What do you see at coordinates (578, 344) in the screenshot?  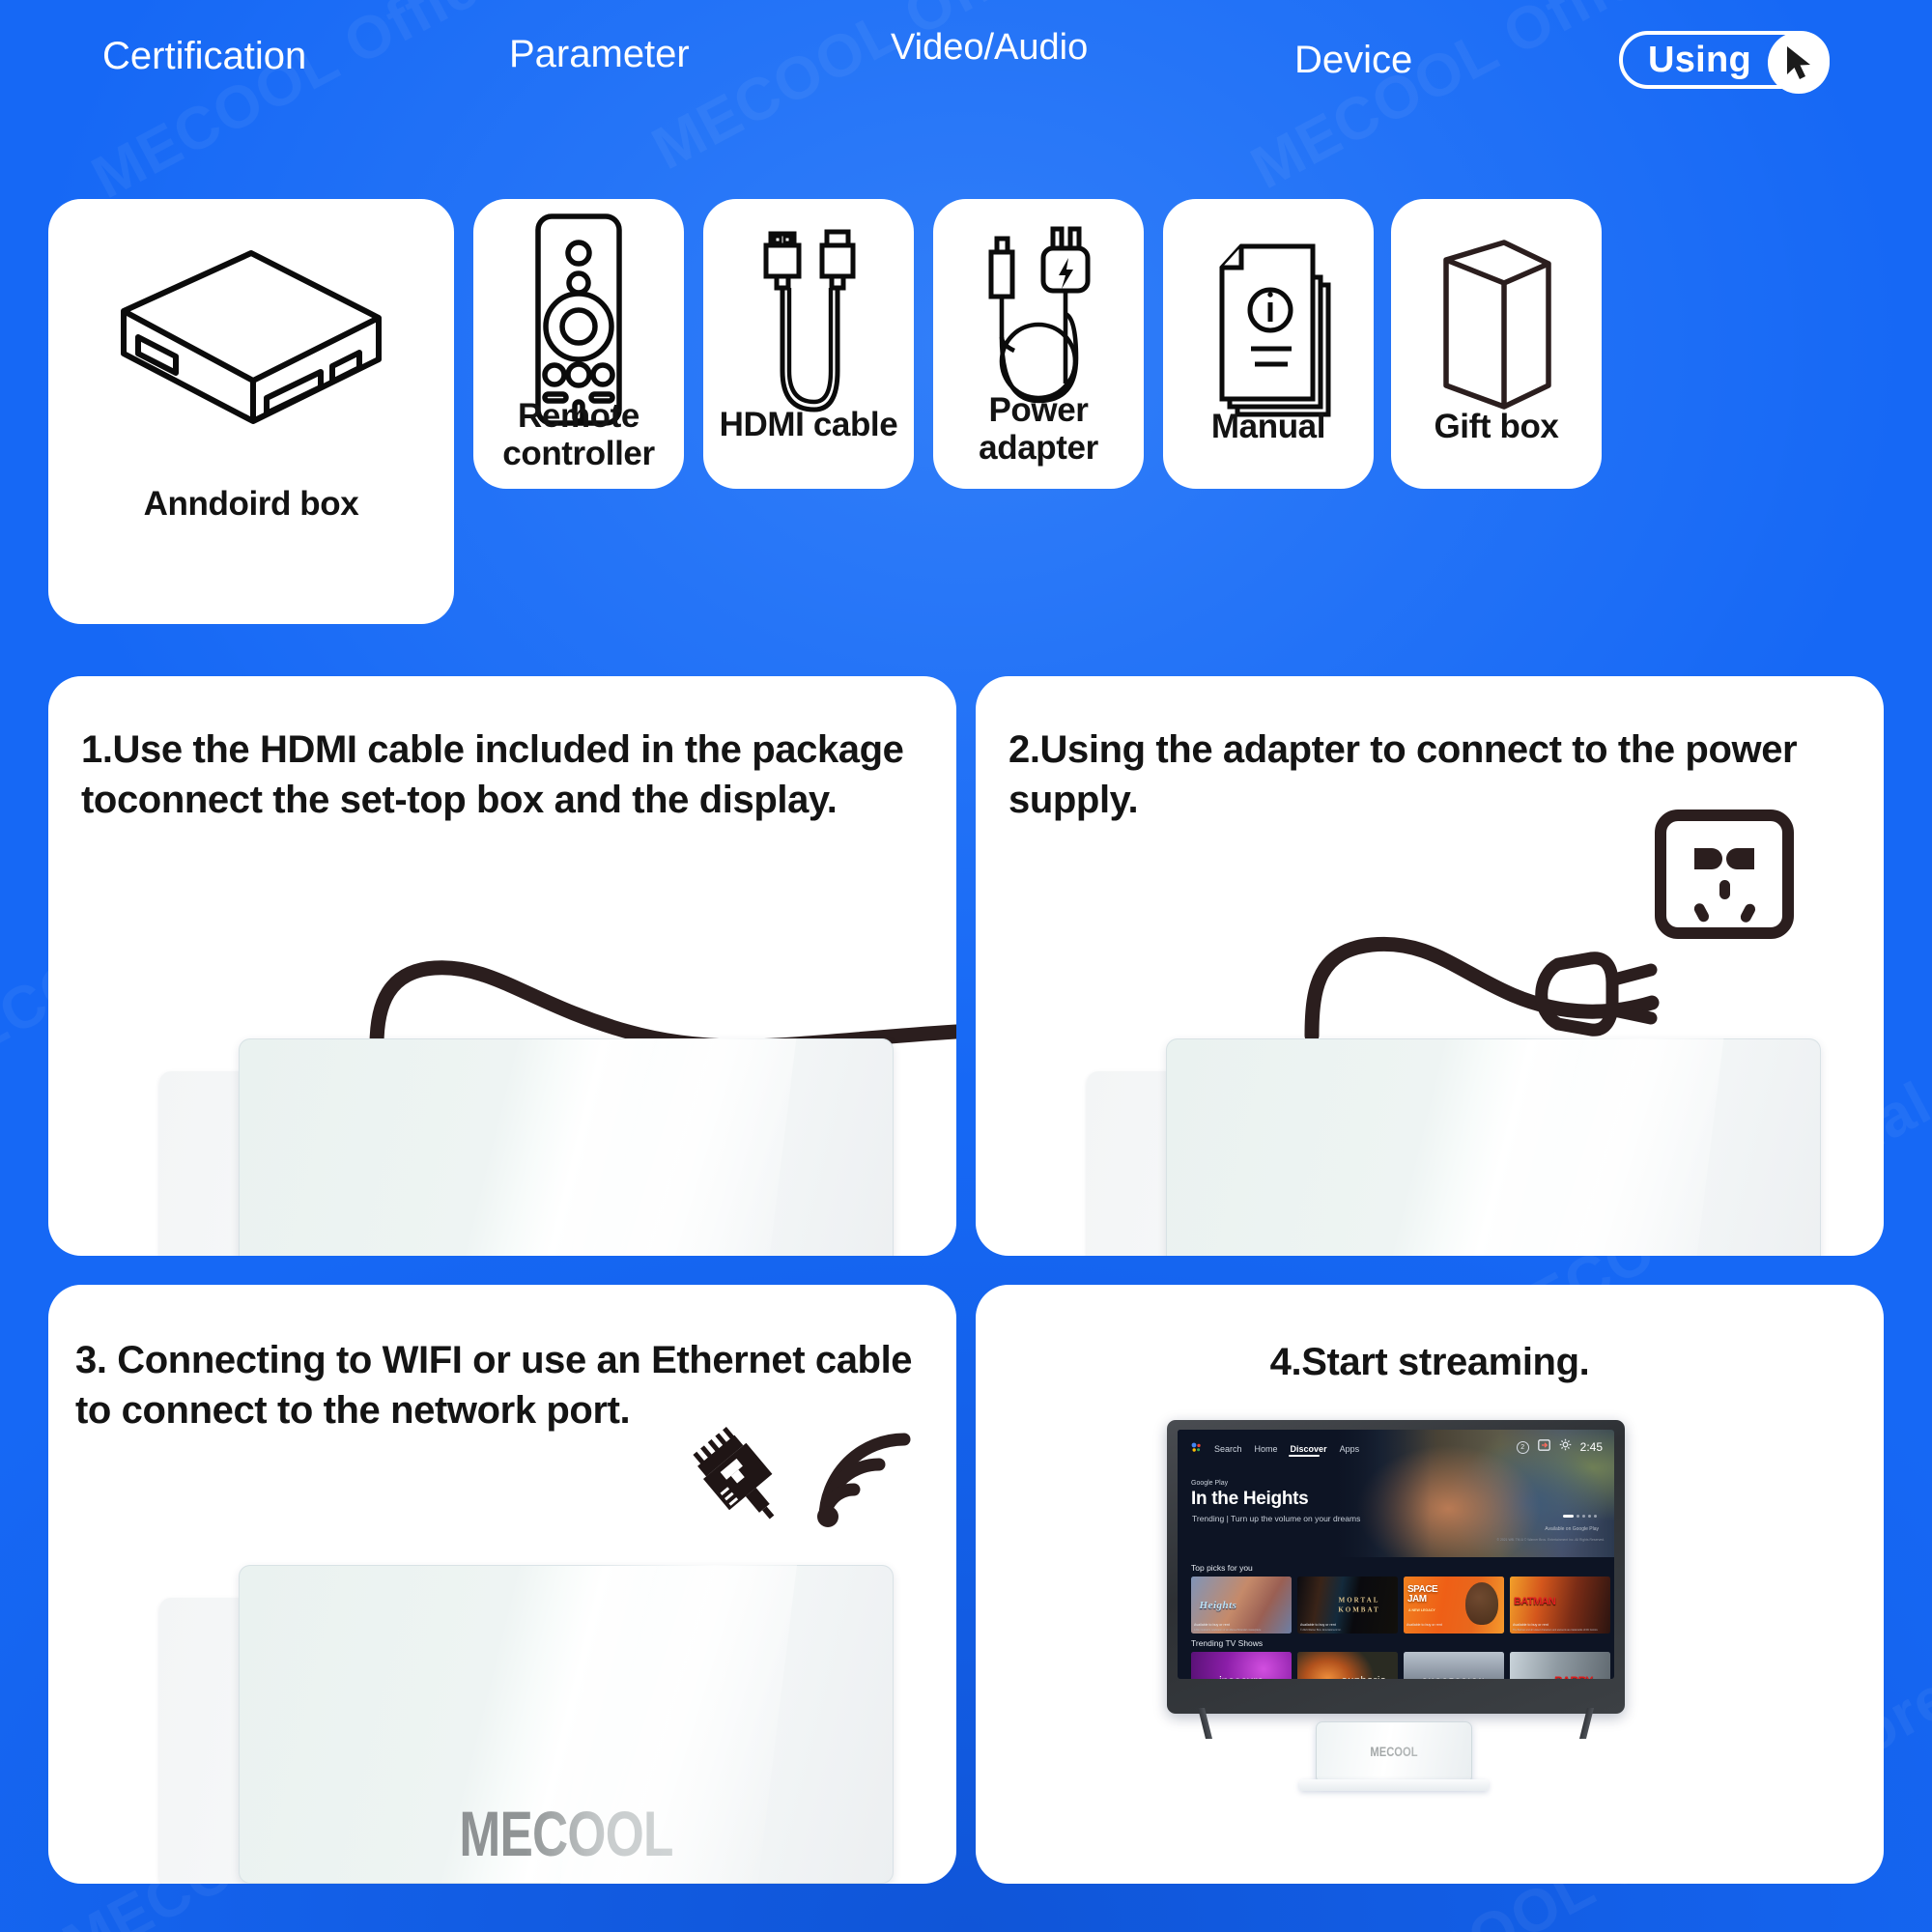 I see `accessory-card-remote: Remote controller` at bounding box center [578, 344].